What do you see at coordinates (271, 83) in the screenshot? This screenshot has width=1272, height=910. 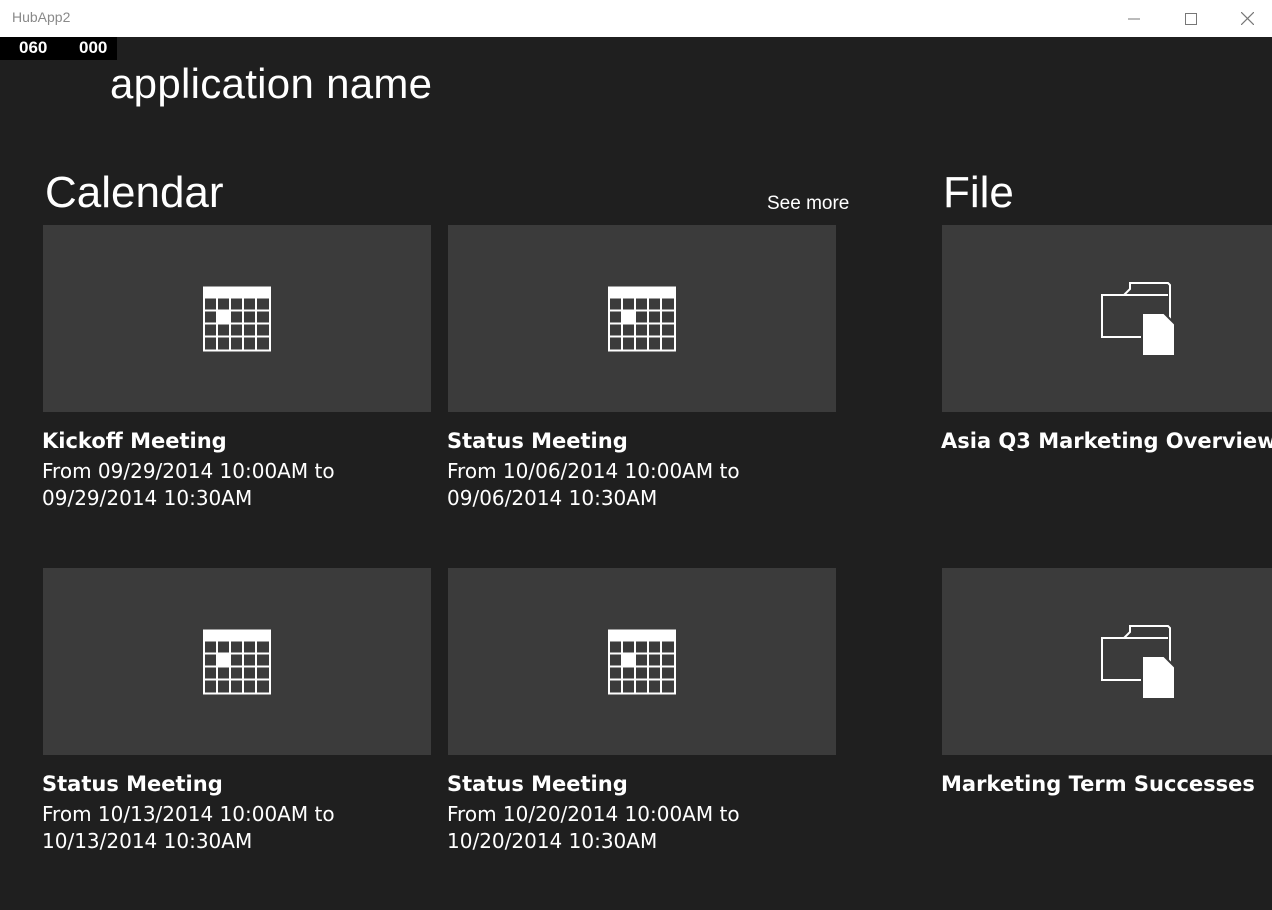 I see `page-title: application name` at bounding box center [271, 83].